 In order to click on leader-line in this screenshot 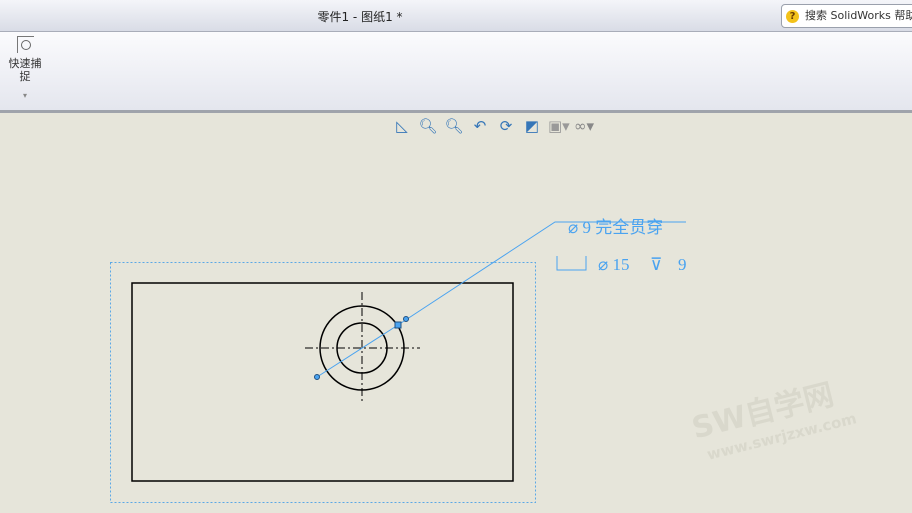, I will do `click(501, 299)`.